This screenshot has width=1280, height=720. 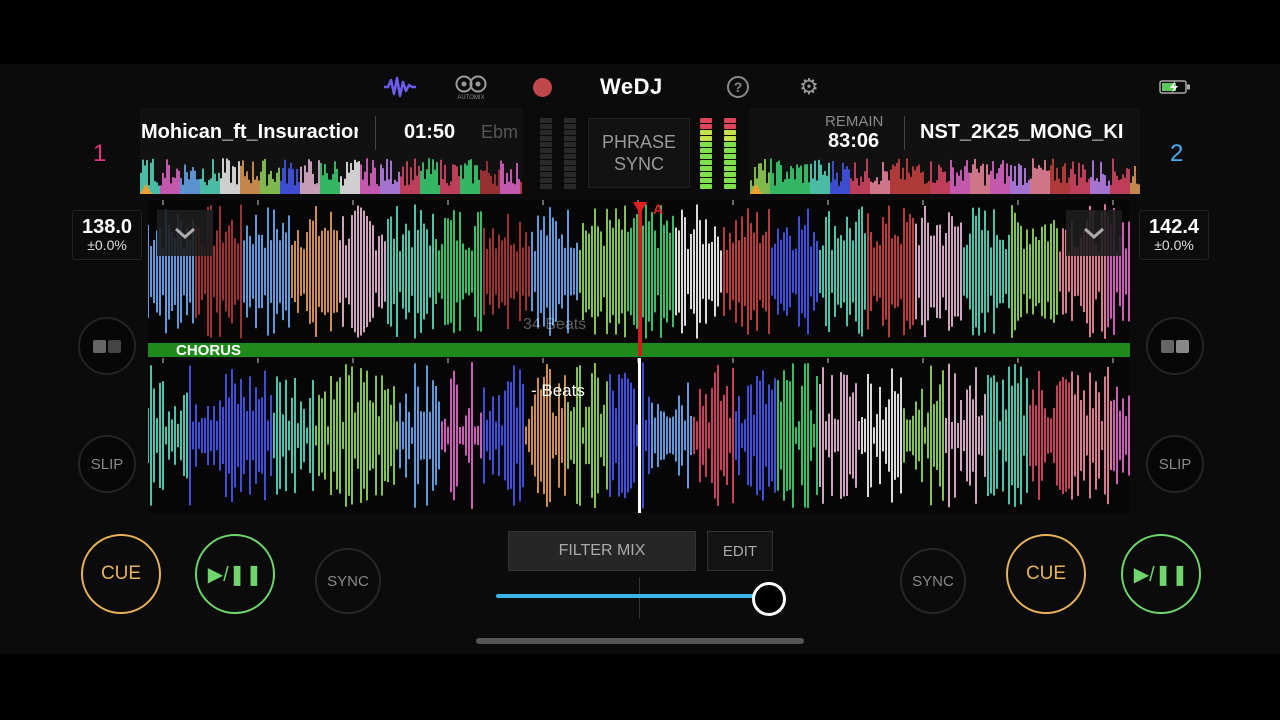 I want to click on deck1-elapsed-time: 01:50, so click(x=430, y=132).